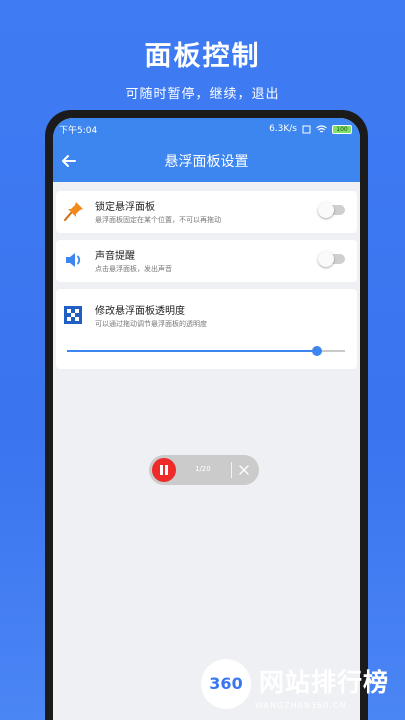 The height and width of the screenshot is (720, 405). I want to click on lock-panel-description: 悬浮面板固定在某个位置，不可以再拖动, so click(158, 220).